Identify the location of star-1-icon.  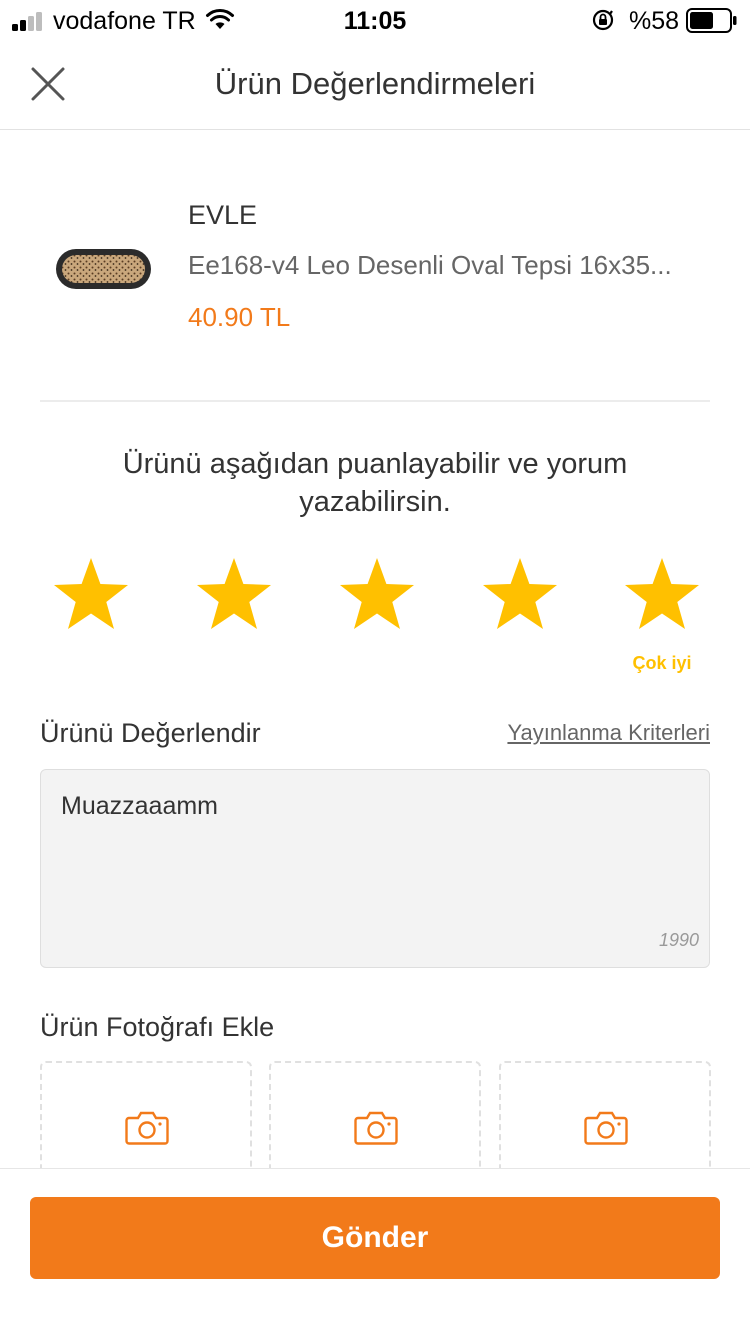
(91, 596).